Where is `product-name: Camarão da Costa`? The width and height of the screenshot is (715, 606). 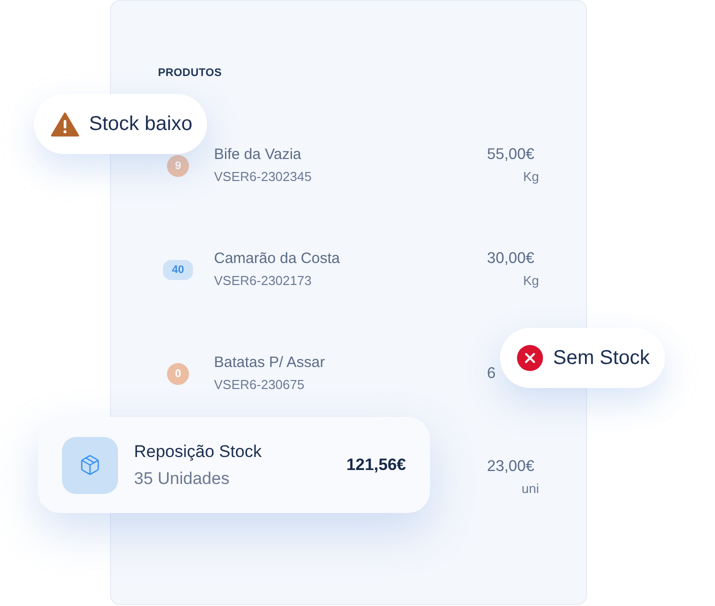
product-name: Camarão da Costa is located at coordinates (277, 259).